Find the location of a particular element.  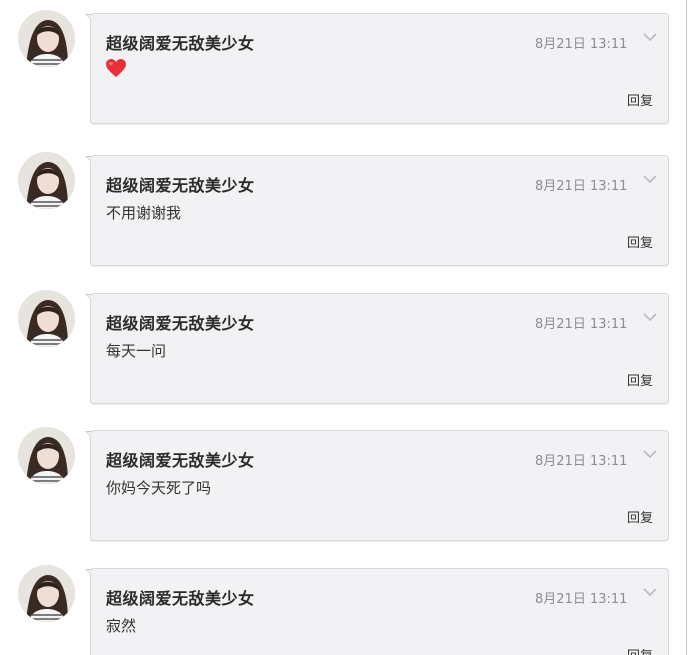

comment-bubble: 超级阔爱无敌美少女 8月21日 13:11 你妈今天死了吗 回复 is located at coordinates (377, 485).